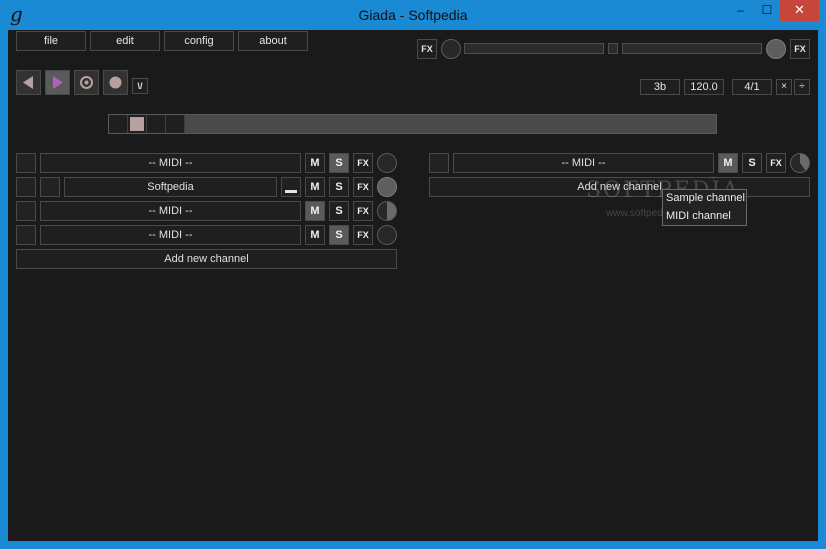 This screenshot has height=549, width=826. Describe the element at coordinates (291, 187) in the screenshot. I see `channel-mode-button` at that location.